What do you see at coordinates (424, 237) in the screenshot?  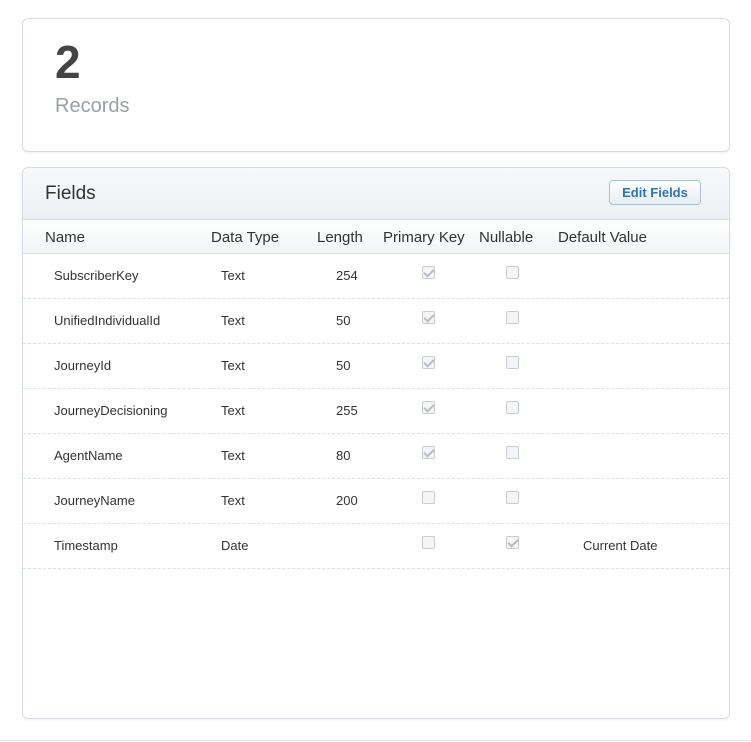 I see `column-header-primary-key: Primary Key` at bounding box center [424, 237].